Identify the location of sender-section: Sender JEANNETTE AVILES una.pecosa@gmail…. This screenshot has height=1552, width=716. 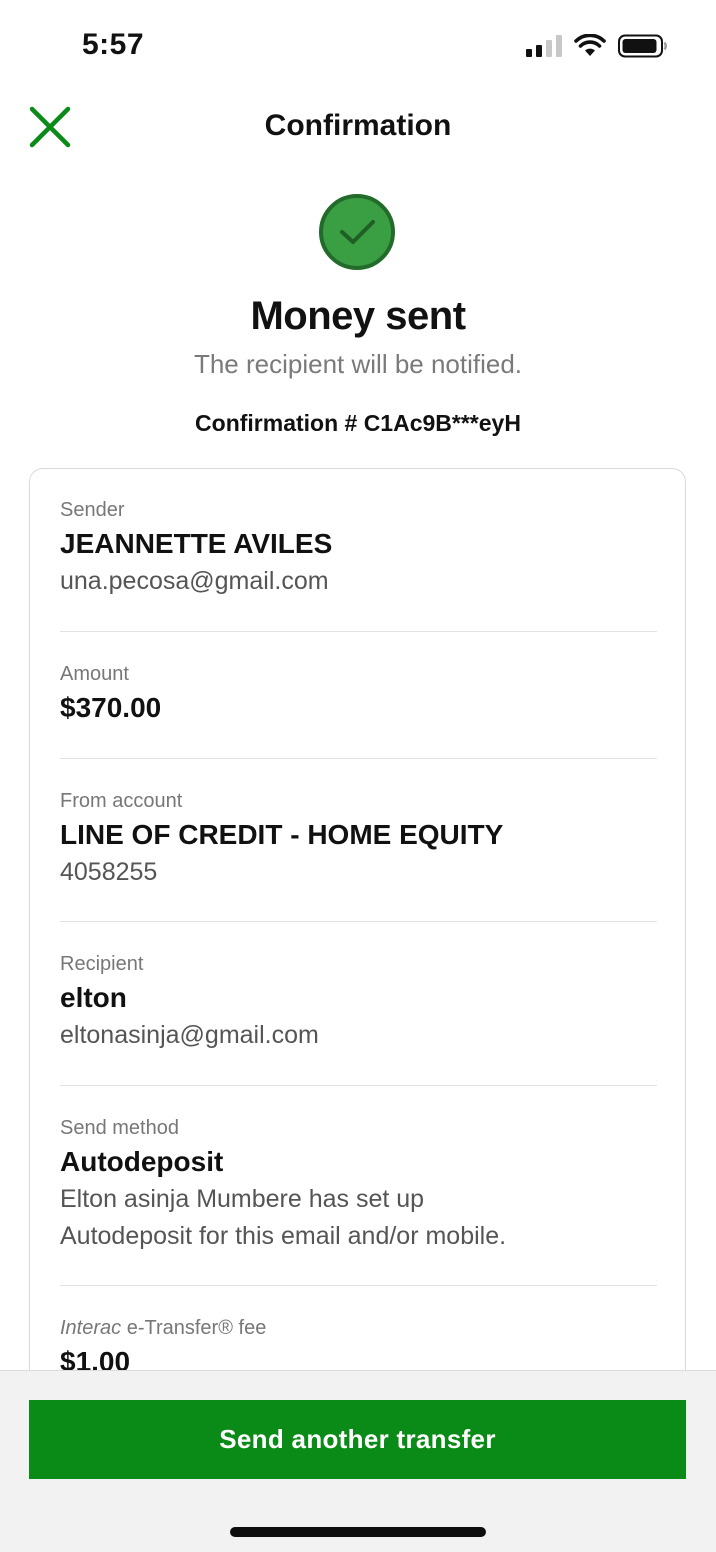
(358, 549).